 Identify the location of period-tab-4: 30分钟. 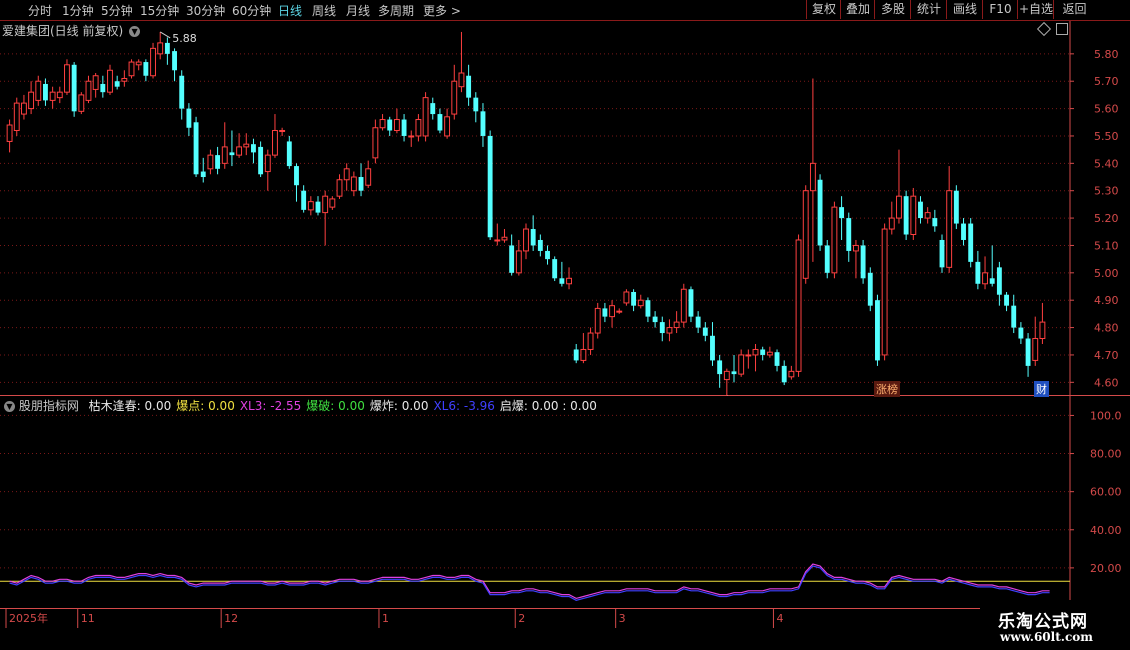
(205, 10).